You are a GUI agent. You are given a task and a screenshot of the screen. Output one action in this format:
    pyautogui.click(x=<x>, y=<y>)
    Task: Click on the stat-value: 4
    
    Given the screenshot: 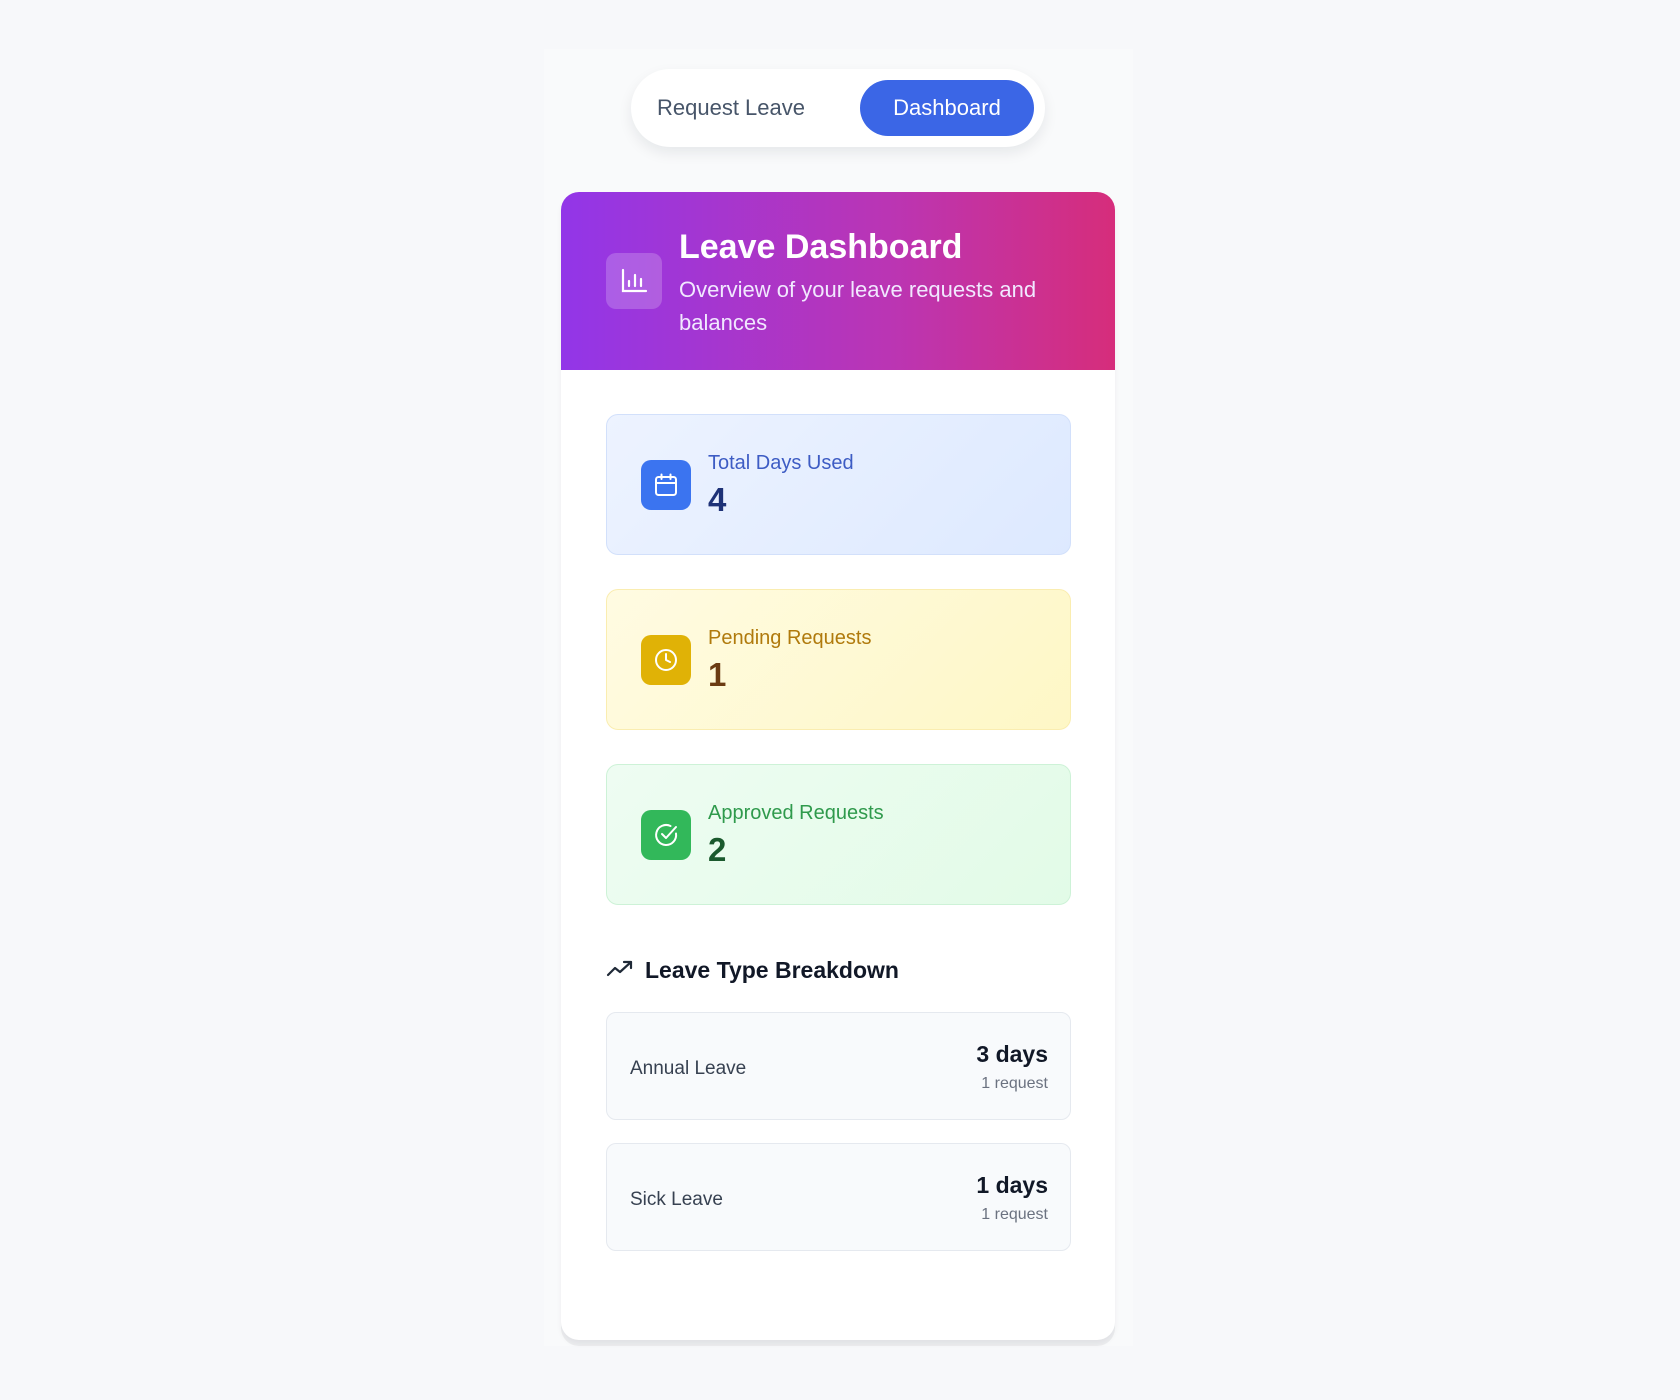 What is the action you would take?
    pyautogui.click(x=717, y=499)
    